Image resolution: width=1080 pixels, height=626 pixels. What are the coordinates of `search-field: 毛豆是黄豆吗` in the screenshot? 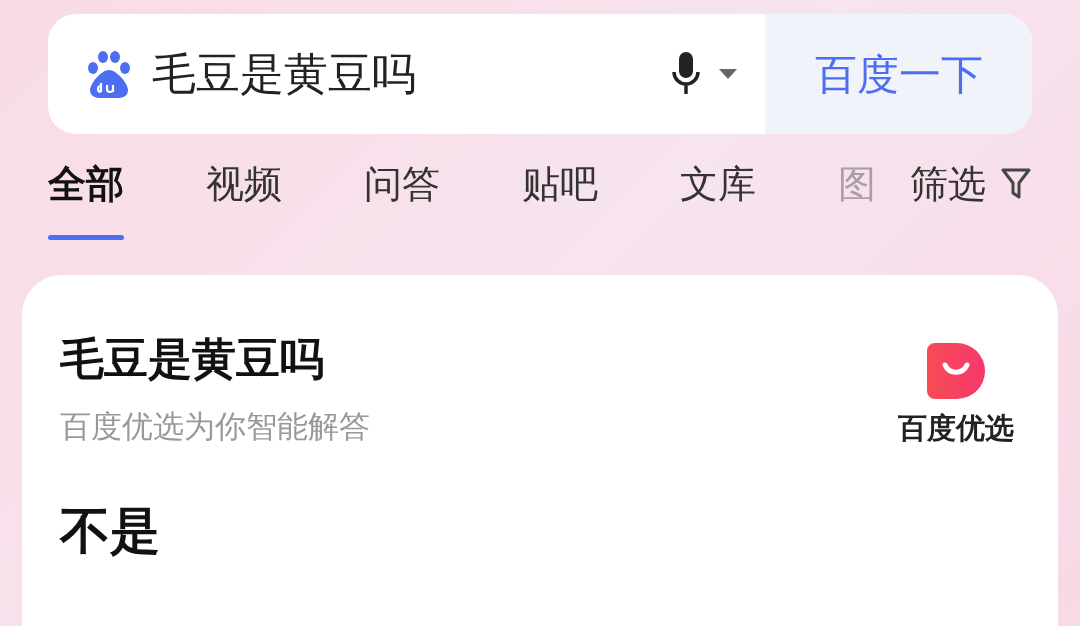 It's located at (411, 74).